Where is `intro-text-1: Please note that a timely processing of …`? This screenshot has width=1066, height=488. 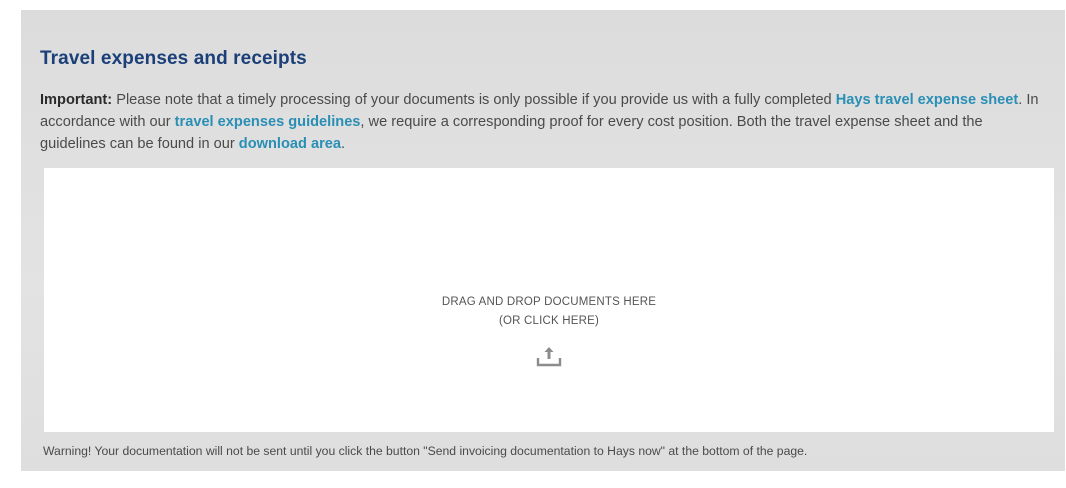
intro-text-1: Please note that a timely processing of … is located at coordinates (474, 100).